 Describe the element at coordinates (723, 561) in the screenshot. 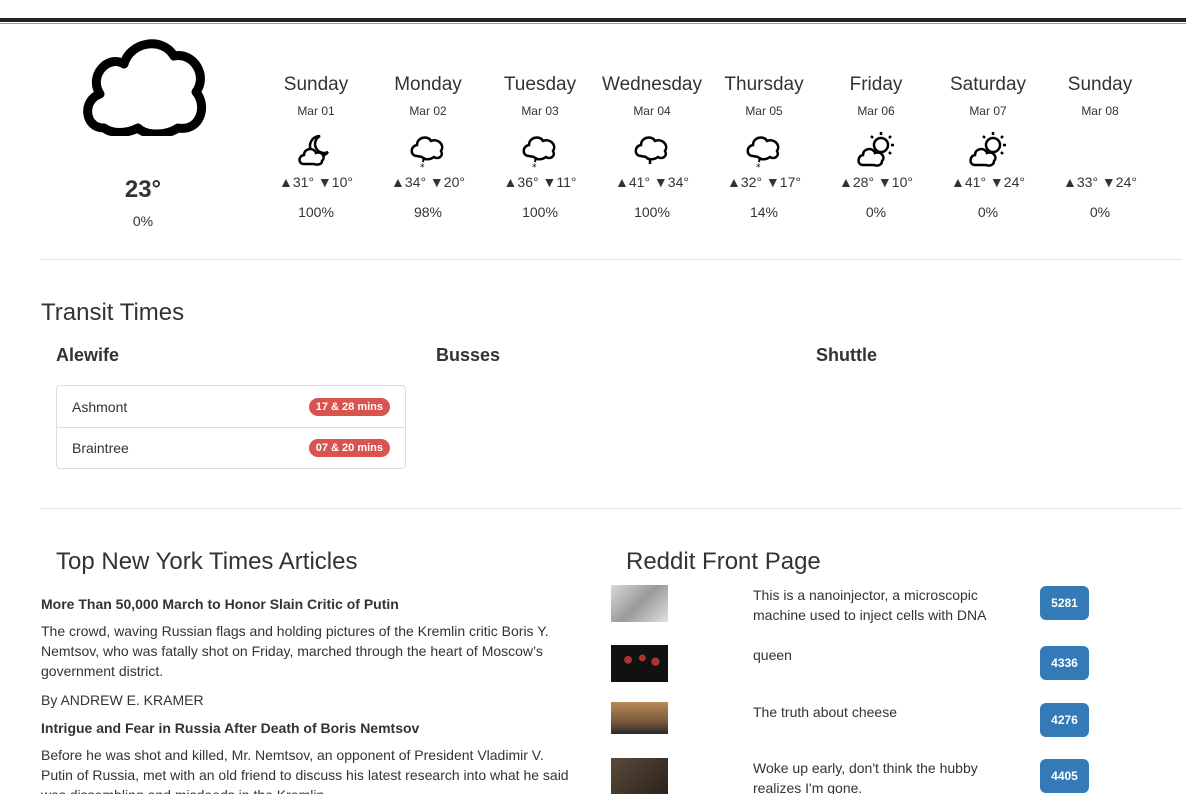

I see `reddit-title: Reddit Front Page` at that location.